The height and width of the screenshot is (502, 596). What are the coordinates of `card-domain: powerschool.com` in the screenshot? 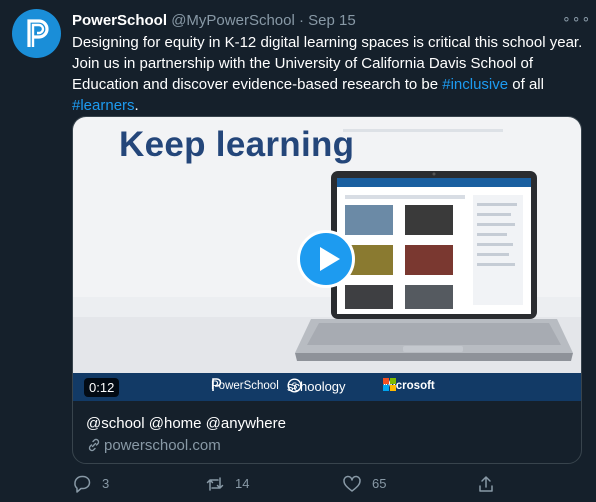 It's located at (153, 445).